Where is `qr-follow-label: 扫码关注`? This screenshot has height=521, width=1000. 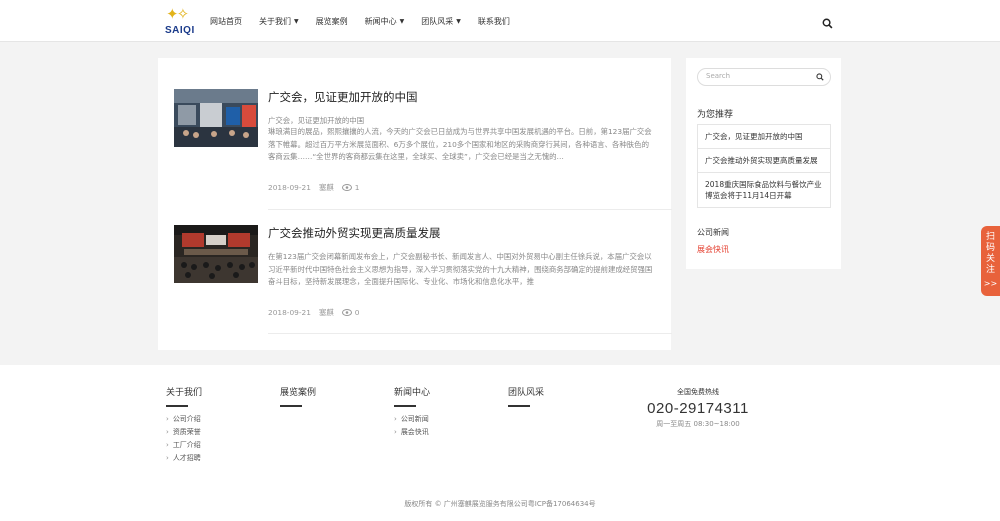
qr-follow-label: 扫码关注 is located at coordinates (990, 253).